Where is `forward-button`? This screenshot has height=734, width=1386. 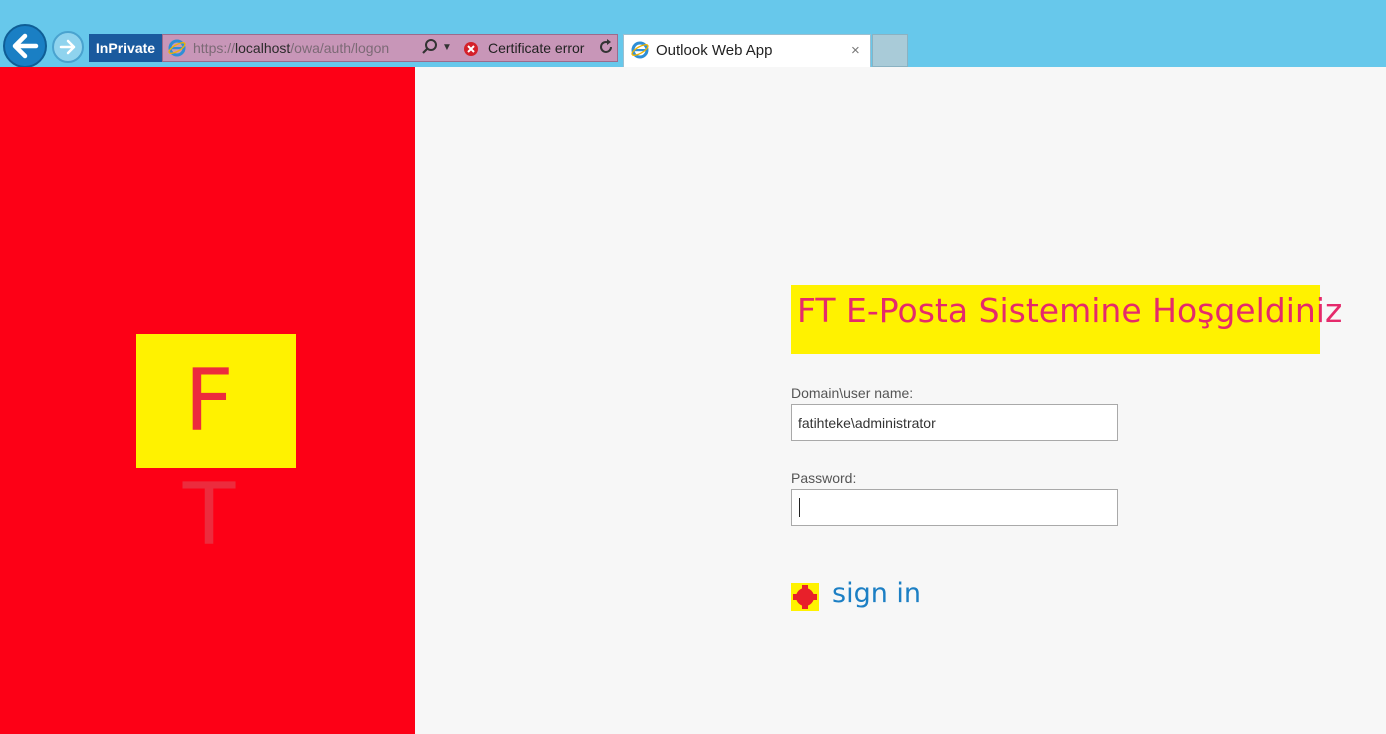 forward-button is located at coordinates (68, 47).